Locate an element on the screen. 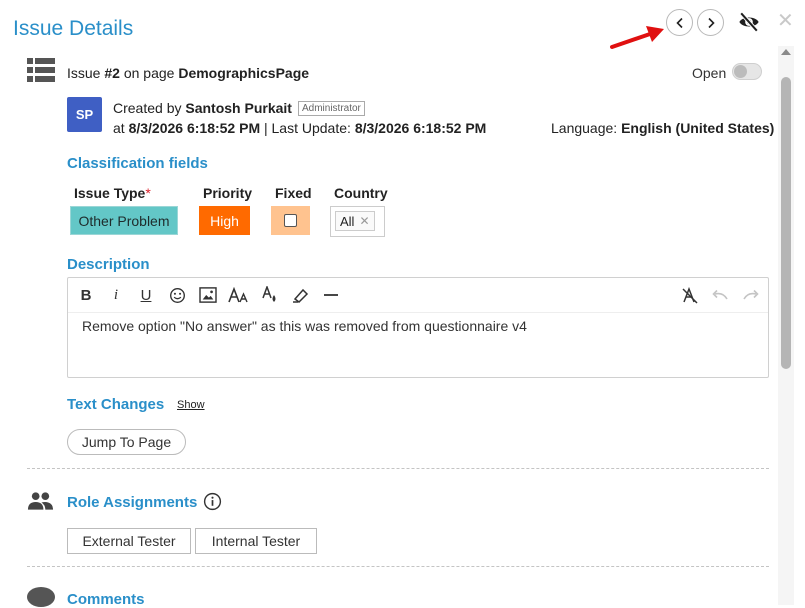 The width and height of the screenshot is (805, 608). image-icon is located at coordinates (208, 295).